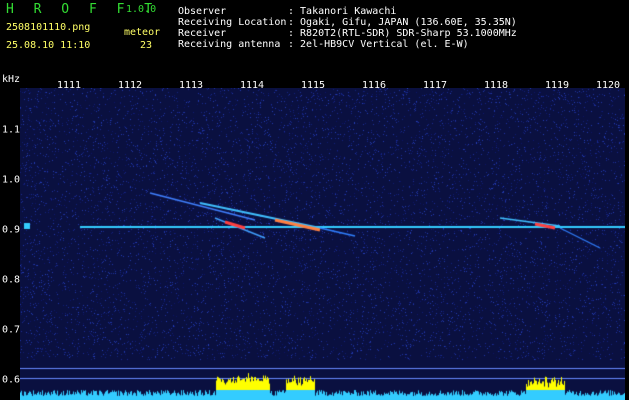  I want to click on y-tick-label: 1.1, so click(11, 130).